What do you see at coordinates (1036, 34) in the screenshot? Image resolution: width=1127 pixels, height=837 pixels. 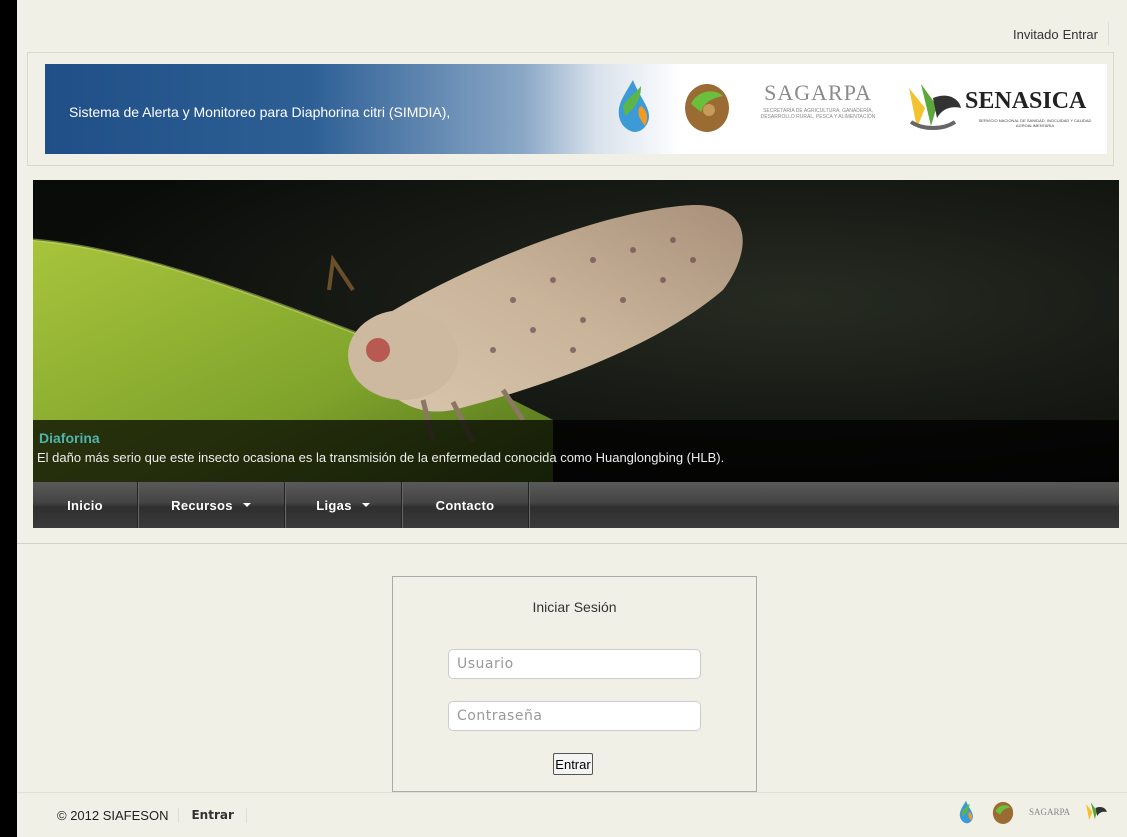 I see `guest-label: Invitado` at bounding box center [1036, 34].